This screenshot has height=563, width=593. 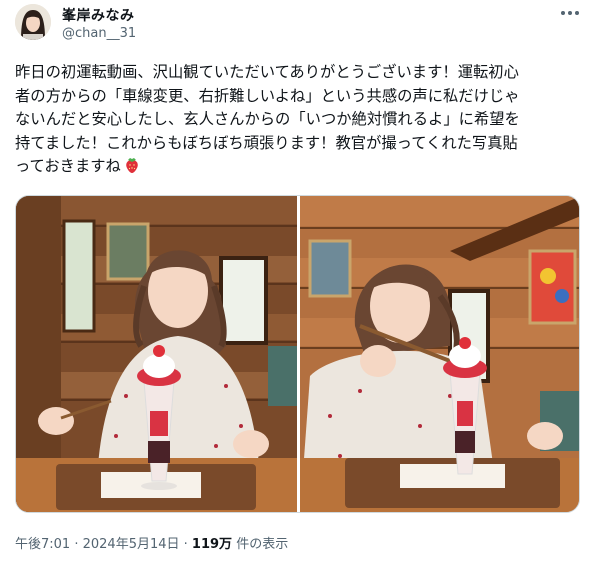 I want to click on tweet-time: 午後7:01, so click(x=42, y=544).